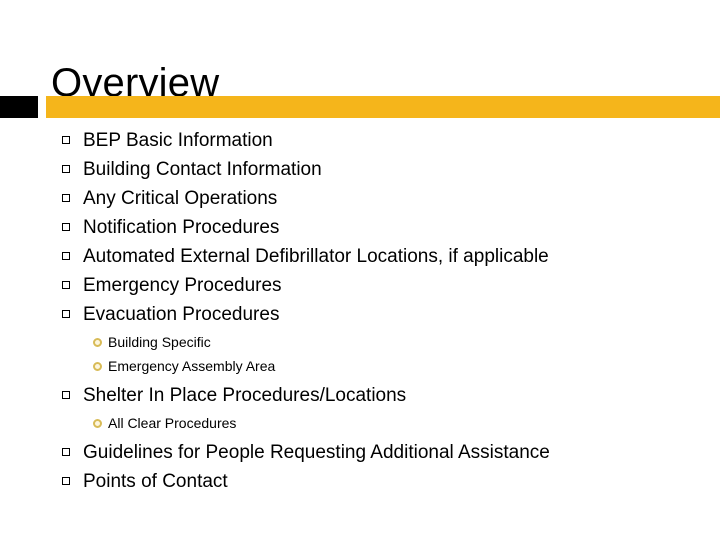  I want to click on list-item: Notification Procedures, so click(360, 227).